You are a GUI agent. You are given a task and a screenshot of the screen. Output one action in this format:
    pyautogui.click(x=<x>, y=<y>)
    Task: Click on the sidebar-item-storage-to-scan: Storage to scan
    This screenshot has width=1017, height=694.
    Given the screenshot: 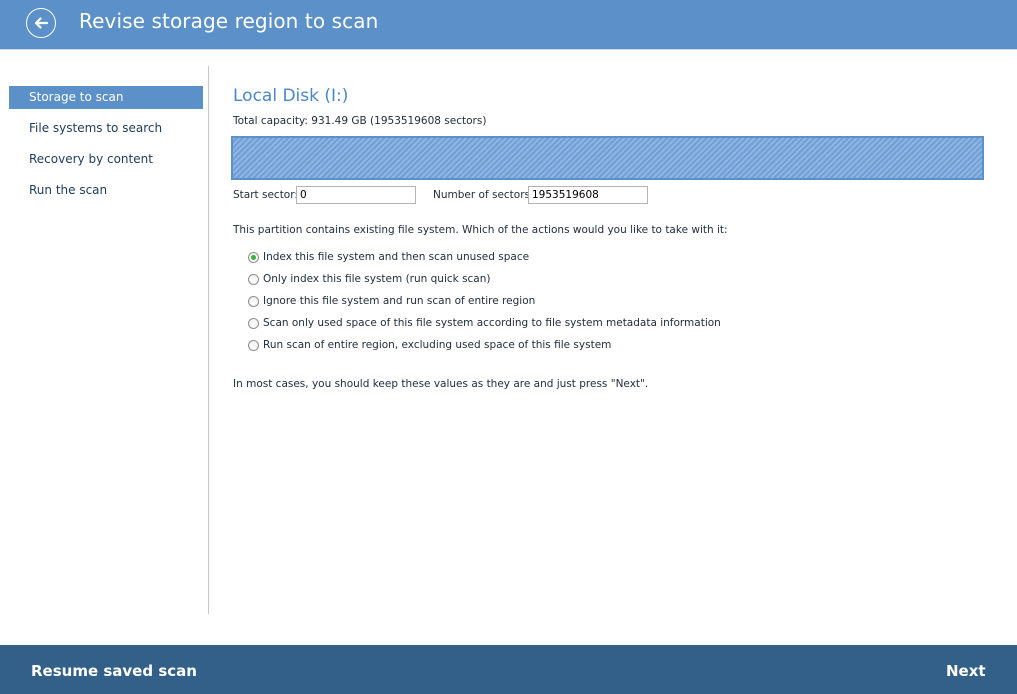 What is the action you would take?
    pyautogui.click(x=106, y=97)
    